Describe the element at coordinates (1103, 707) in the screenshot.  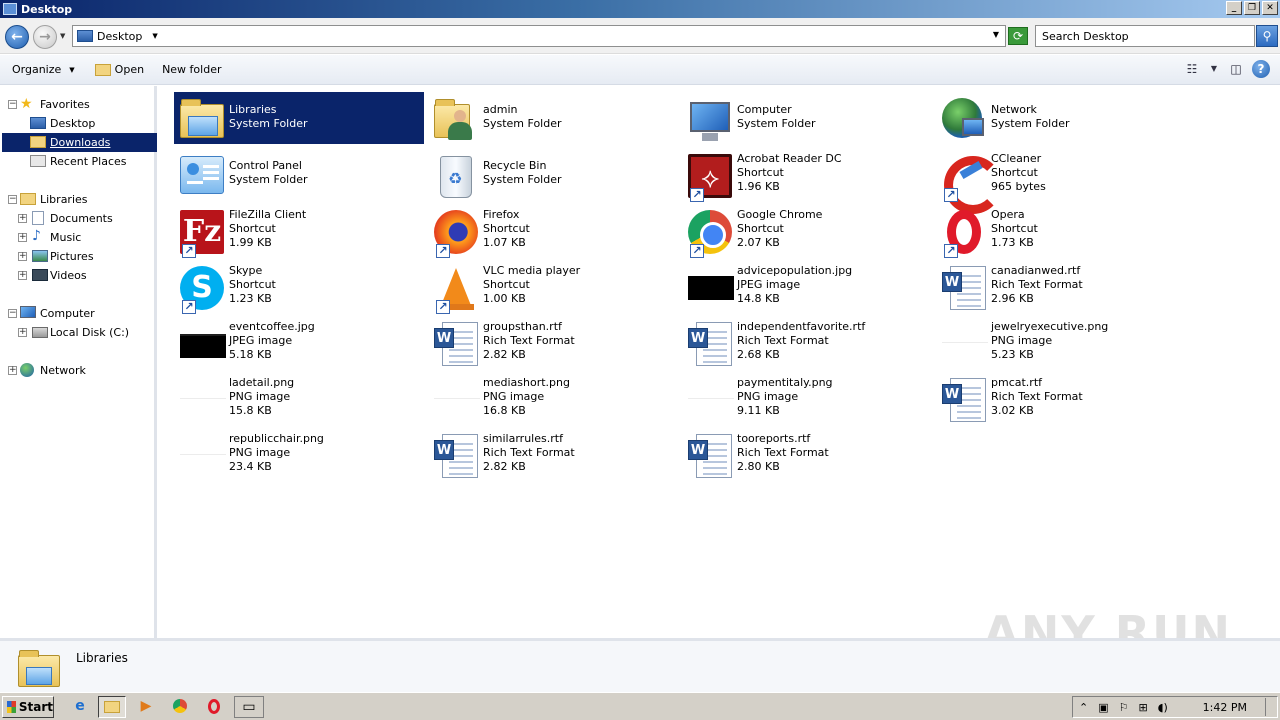
I see `action-center-icon: ▣` at that location.